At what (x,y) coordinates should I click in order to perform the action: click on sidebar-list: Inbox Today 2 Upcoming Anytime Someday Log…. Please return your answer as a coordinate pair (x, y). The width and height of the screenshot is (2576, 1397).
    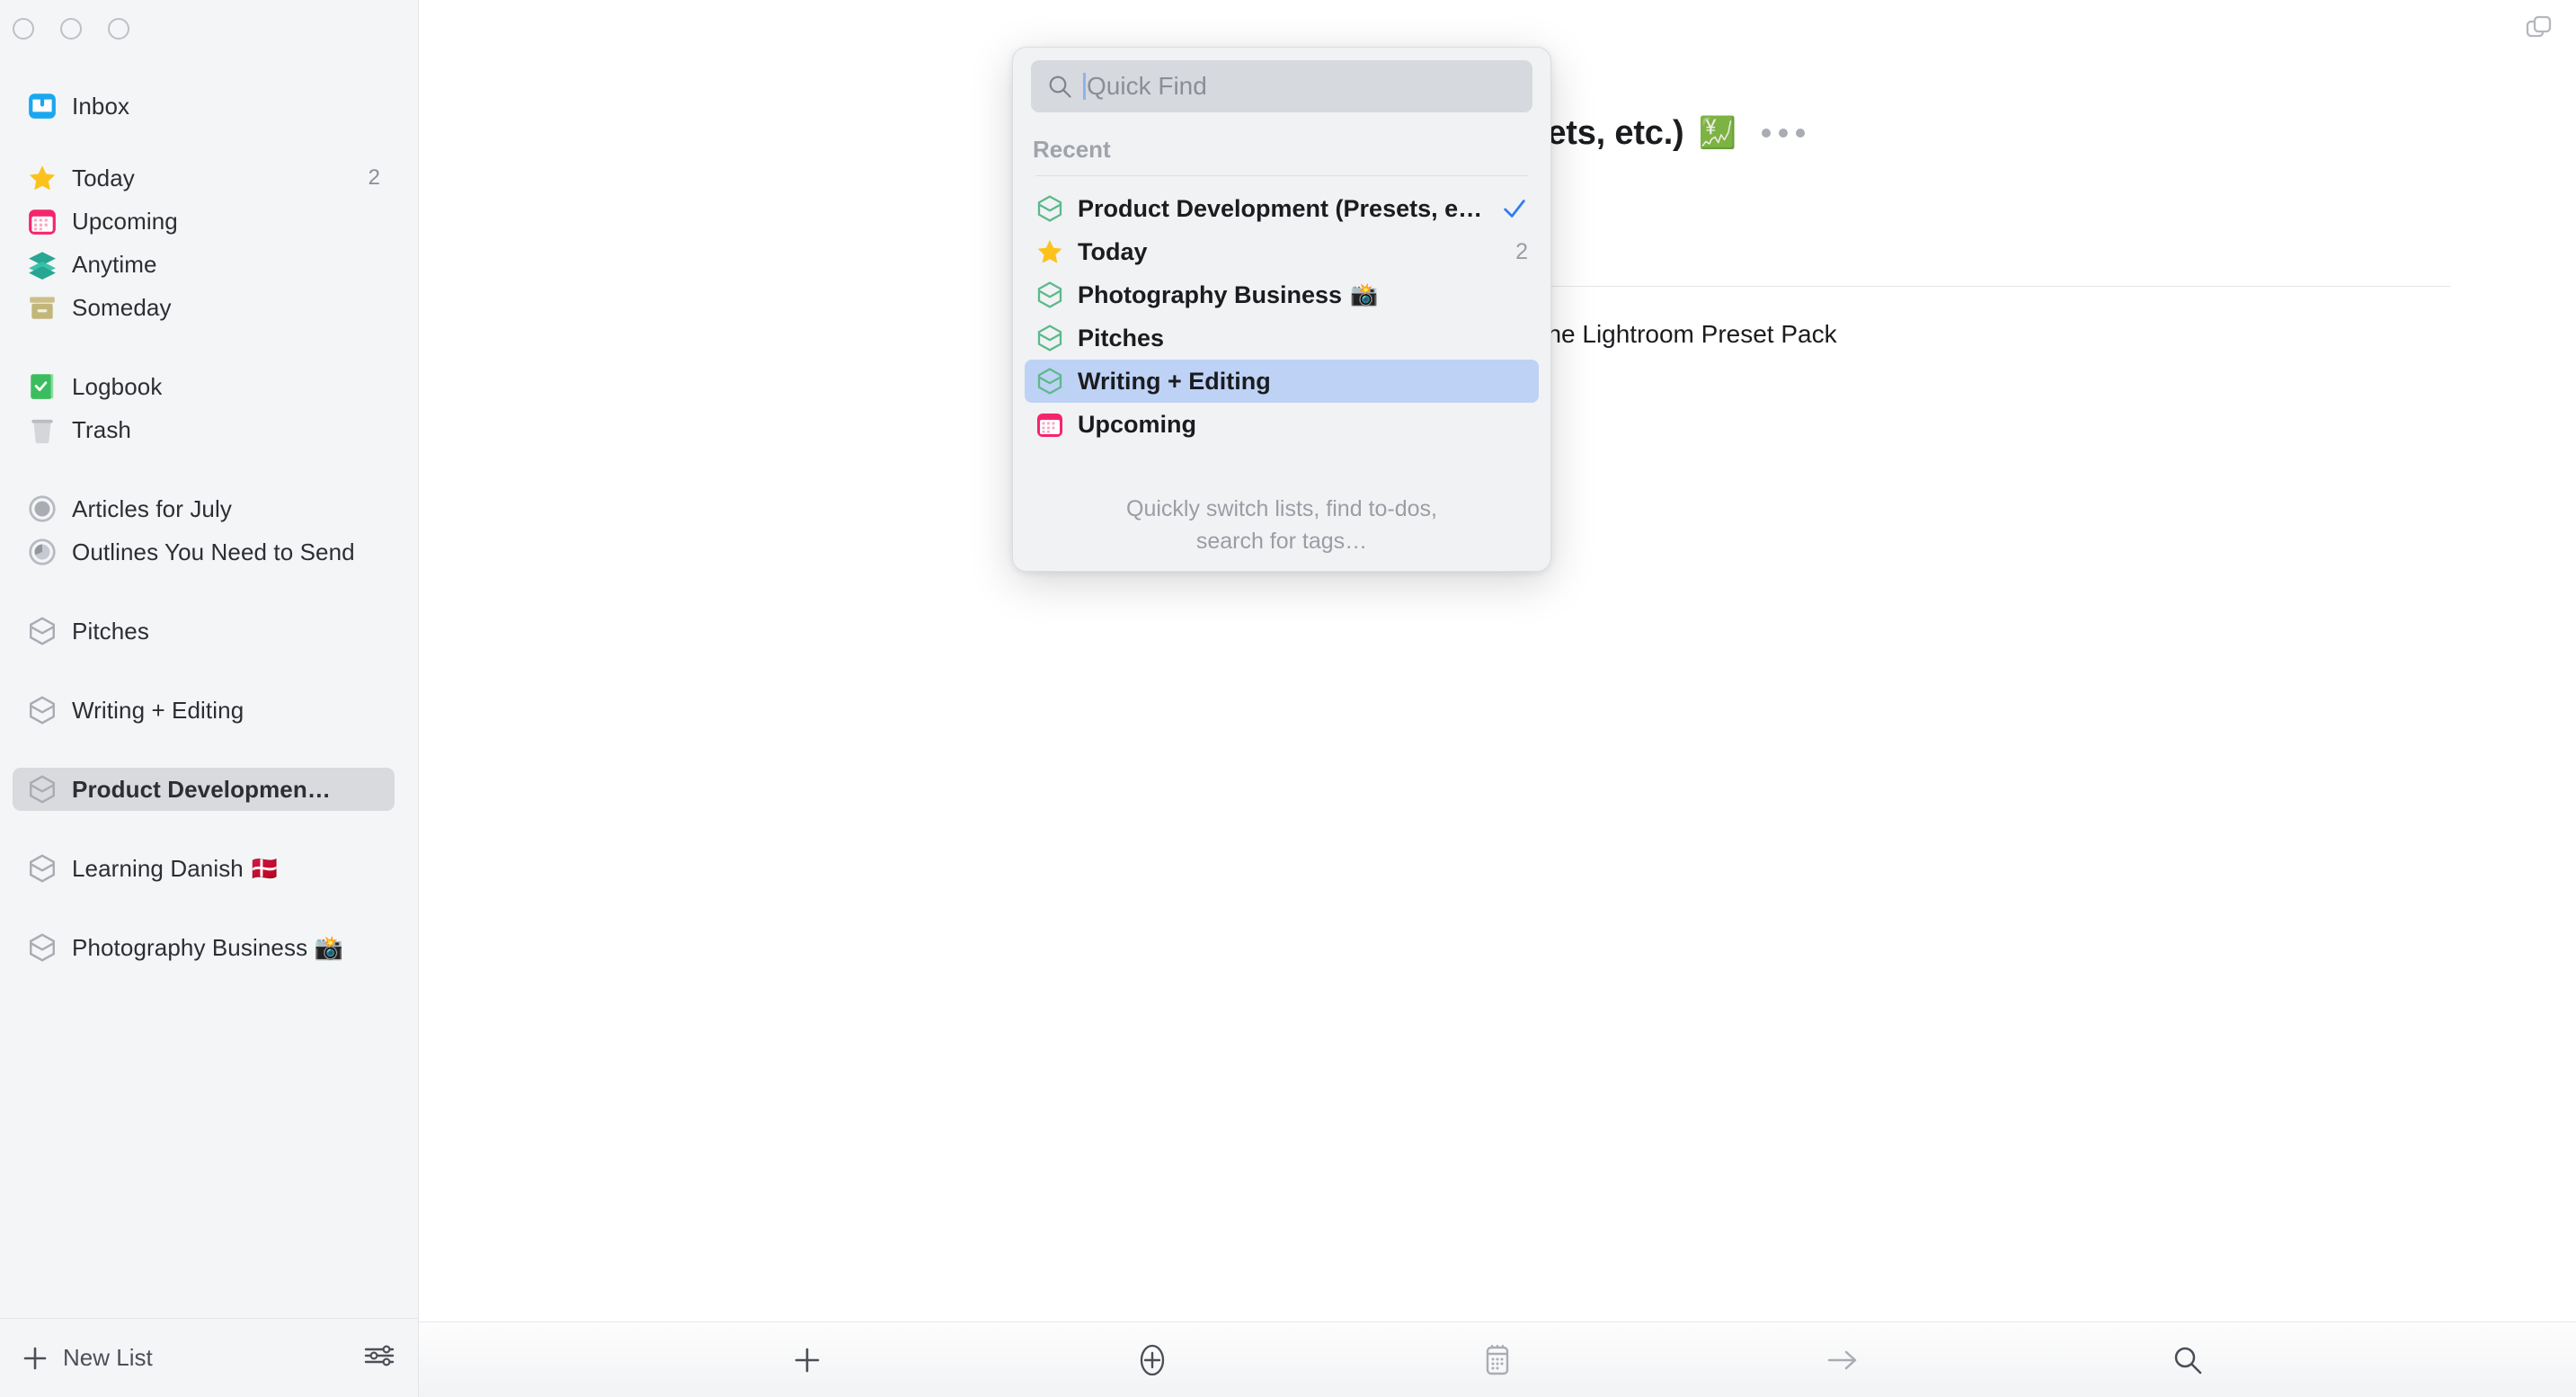
    Looking at the image, I should click on (209, 702).